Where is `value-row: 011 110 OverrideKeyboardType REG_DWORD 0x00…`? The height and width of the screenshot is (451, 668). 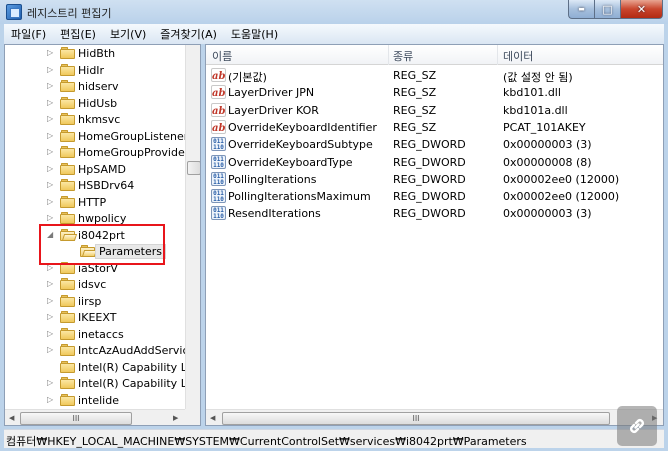 value-row: 011 110 OverrideKeyboardType REG_DWORD 0x00… is located at coordinates (434, 162).